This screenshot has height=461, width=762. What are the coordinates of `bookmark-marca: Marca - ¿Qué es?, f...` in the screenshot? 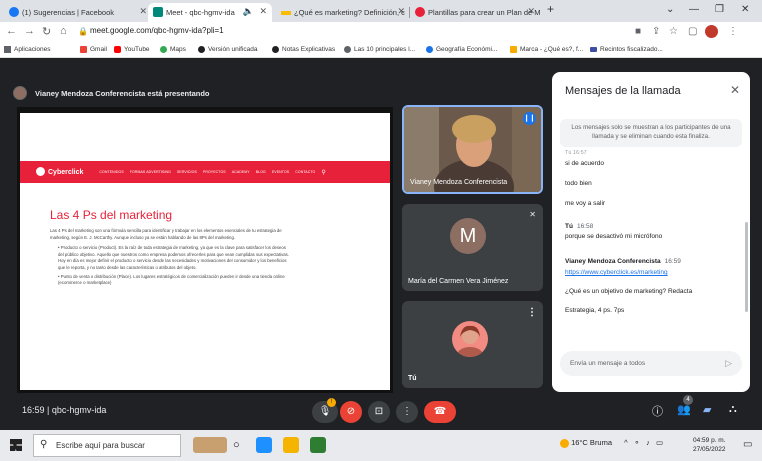 It's located at (546, 49).